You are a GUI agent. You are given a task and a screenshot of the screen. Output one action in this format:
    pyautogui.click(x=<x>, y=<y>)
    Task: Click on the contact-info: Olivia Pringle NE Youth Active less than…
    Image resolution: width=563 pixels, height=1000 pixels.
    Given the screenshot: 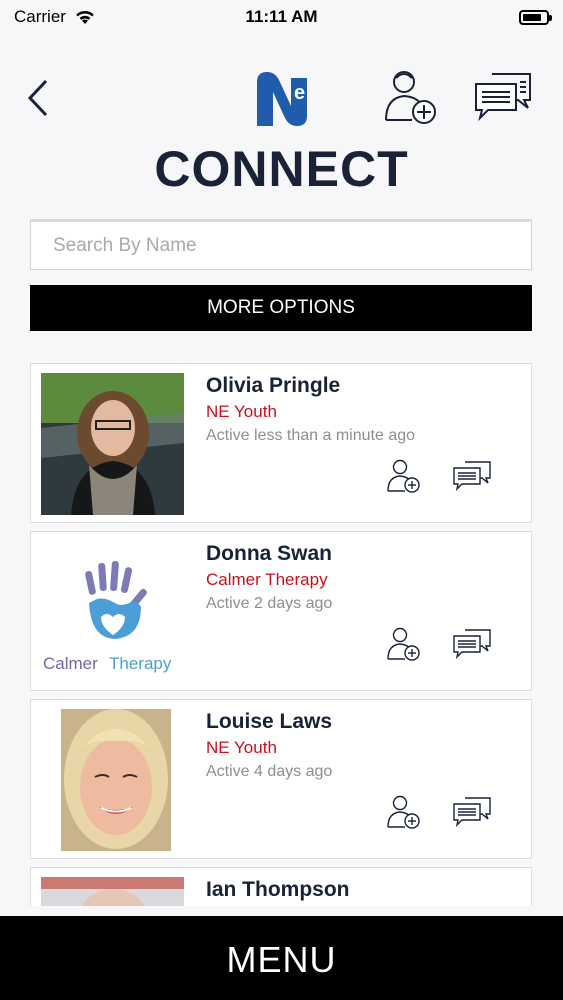 What is the action you would take?
    pyautogui.click(x=363, y=410)
    